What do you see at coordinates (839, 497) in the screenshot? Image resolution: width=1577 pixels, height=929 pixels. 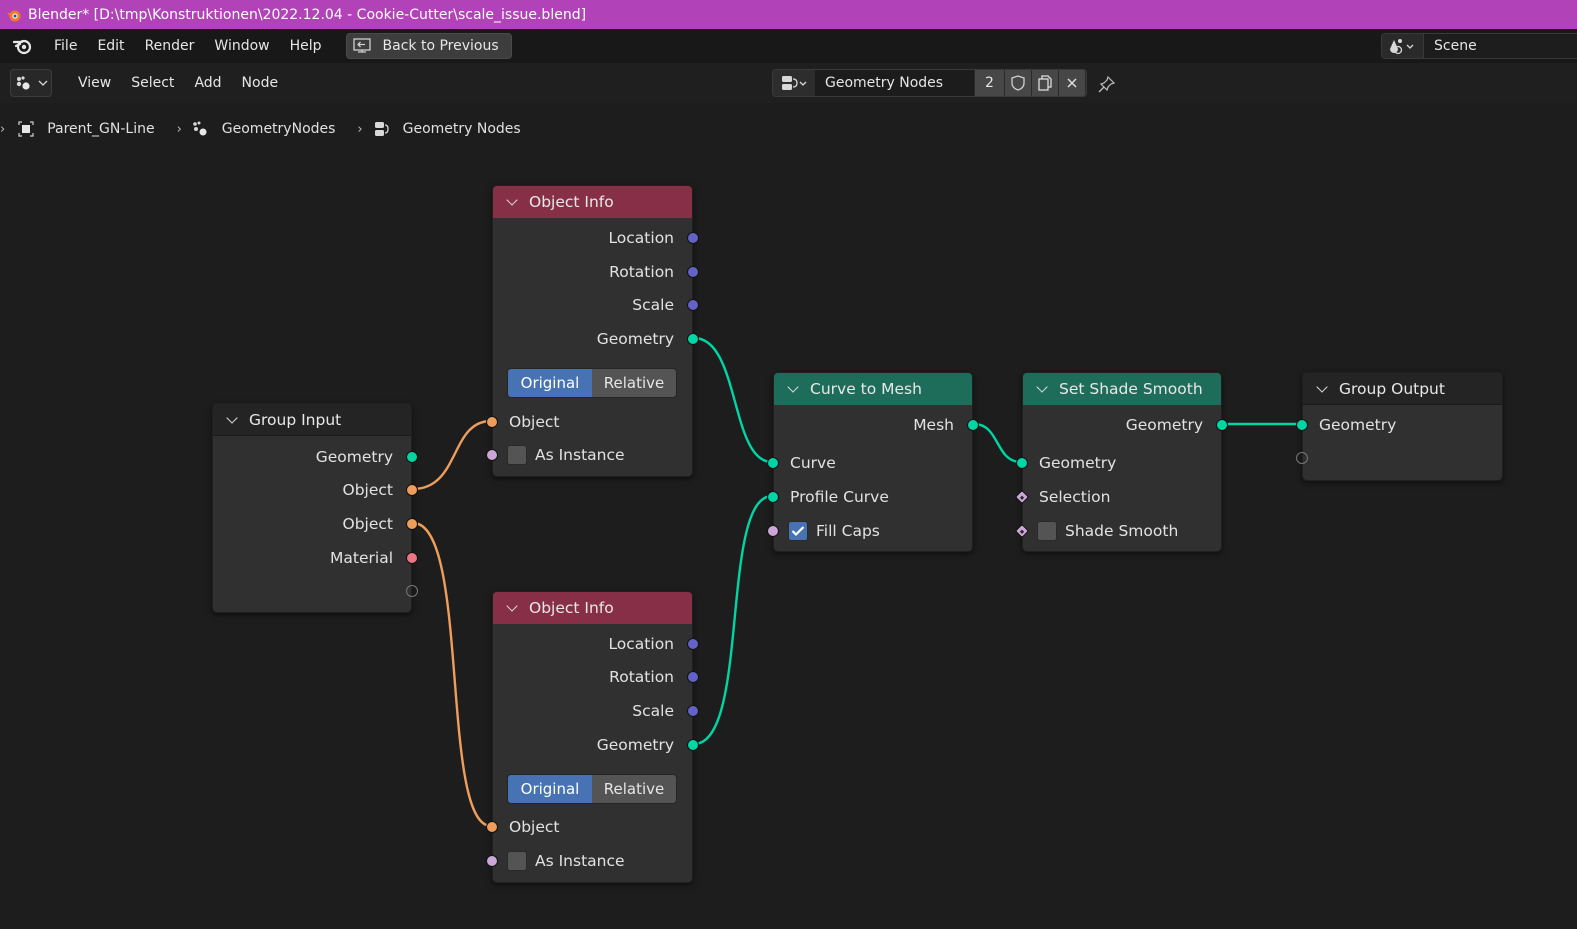 I see `socket-row-profile-curve: Profile Curve` at bounding box center [839, 497].